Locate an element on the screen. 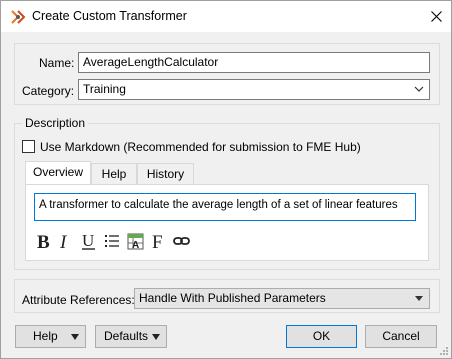 The width and height of the screenshot is (452, 359). svg-text: B is located at coordinates (43, 241).